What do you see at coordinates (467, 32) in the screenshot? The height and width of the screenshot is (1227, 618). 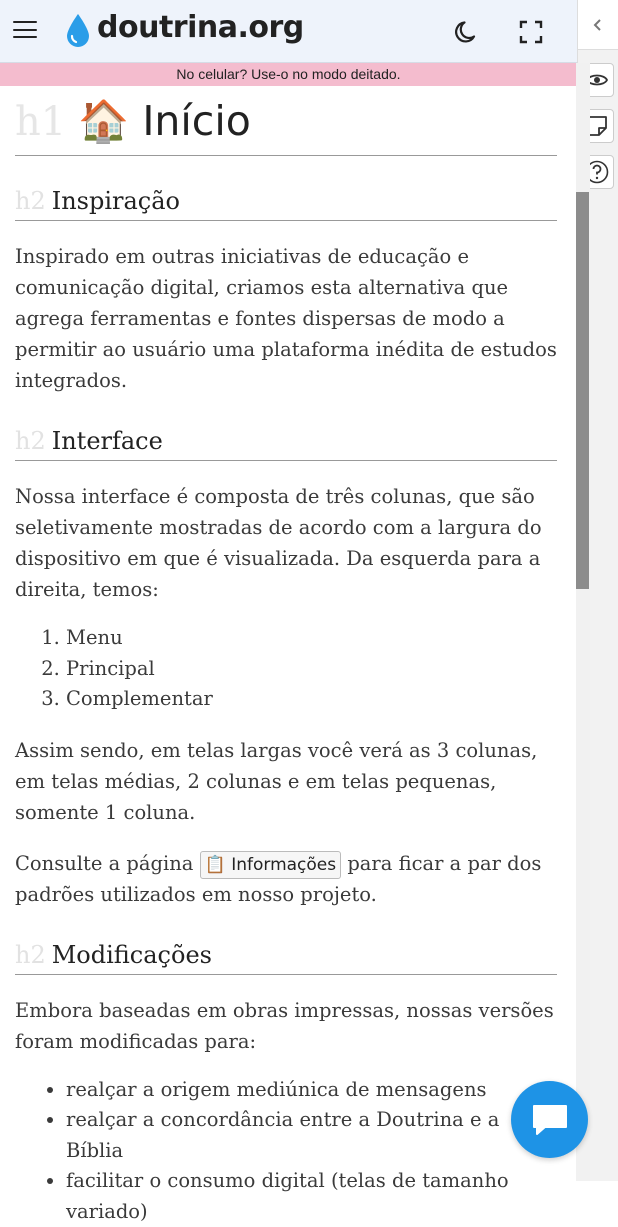 I see `moon-icon` at bounding box center [467, 32].